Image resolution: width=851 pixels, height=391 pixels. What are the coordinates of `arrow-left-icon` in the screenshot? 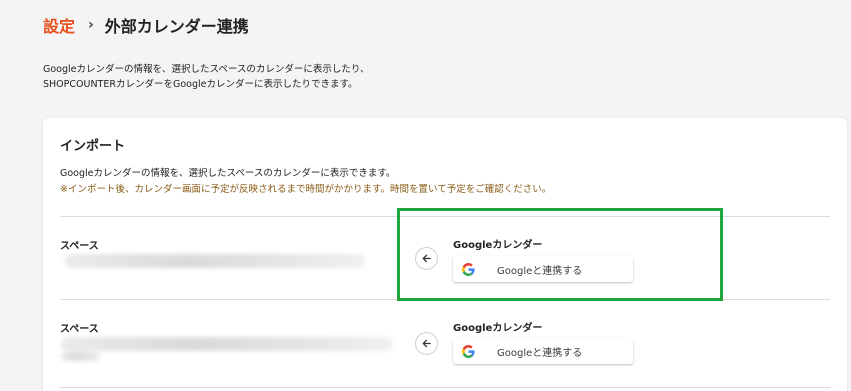 It's located at (426, 343).